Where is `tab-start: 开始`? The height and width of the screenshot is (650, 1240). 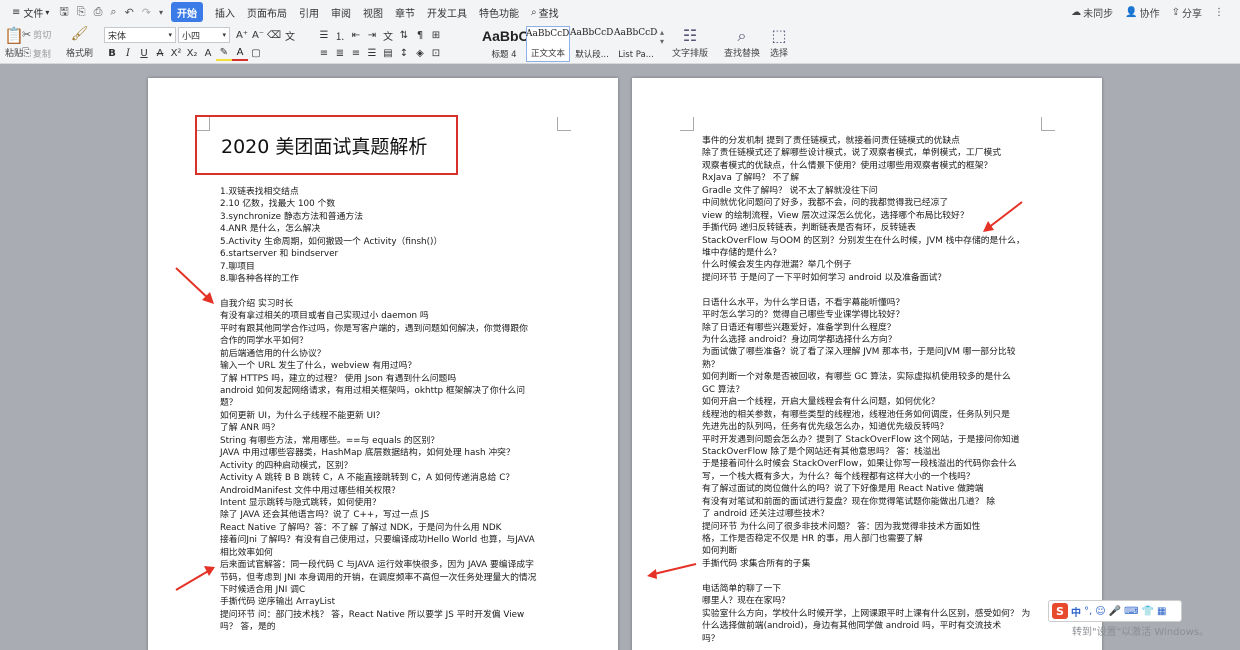
tab-start: 开始 is located at coordinates (187, 12).